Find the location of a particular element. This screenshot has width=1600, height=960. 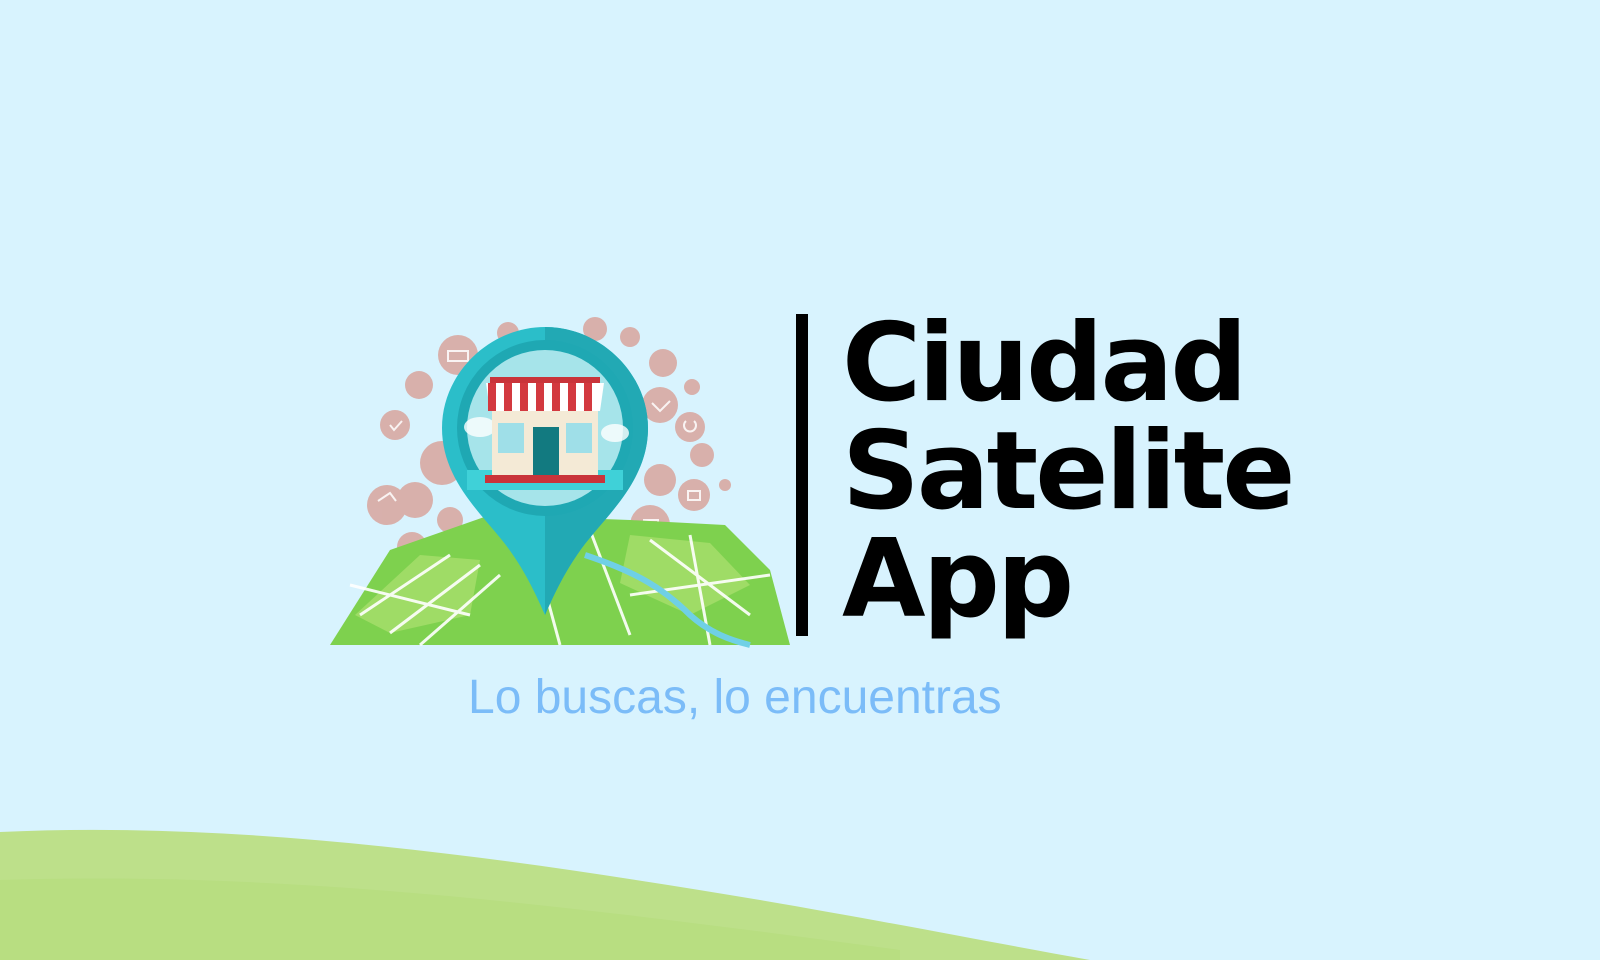

app-name-line-1: Ciudad is located at coordinates (1045, 363).